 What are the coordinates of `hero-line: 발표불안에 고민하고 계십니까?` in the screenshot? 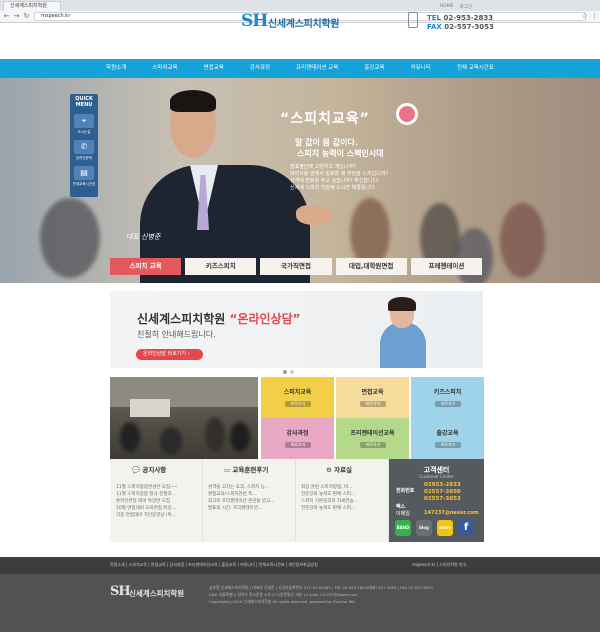 It's located at (323, 167).